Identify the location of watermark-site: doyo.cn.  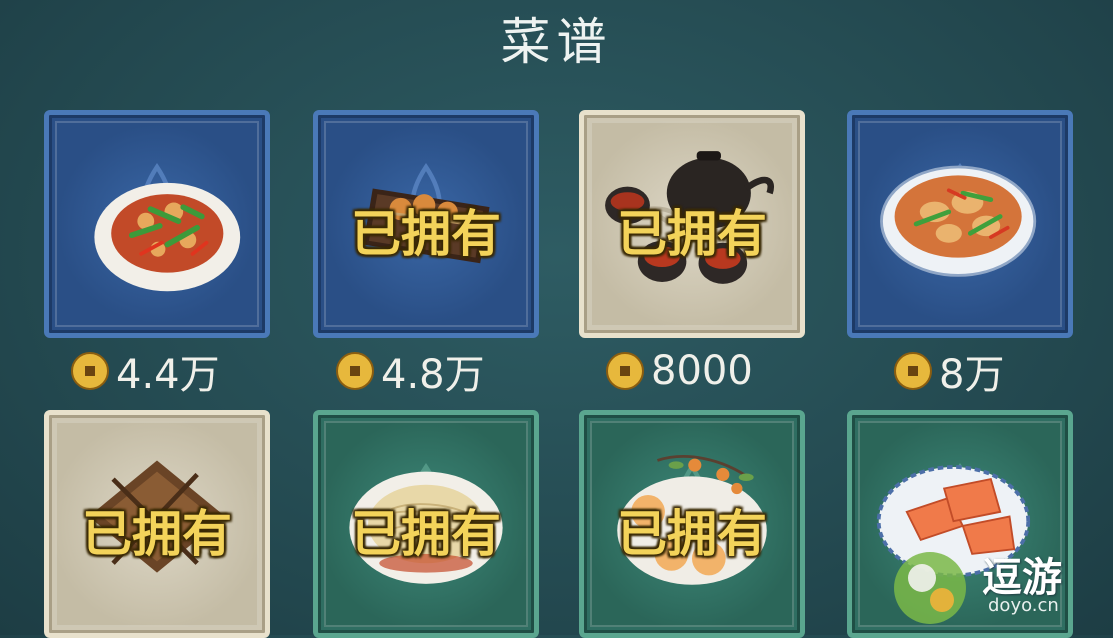
(1023, 605).